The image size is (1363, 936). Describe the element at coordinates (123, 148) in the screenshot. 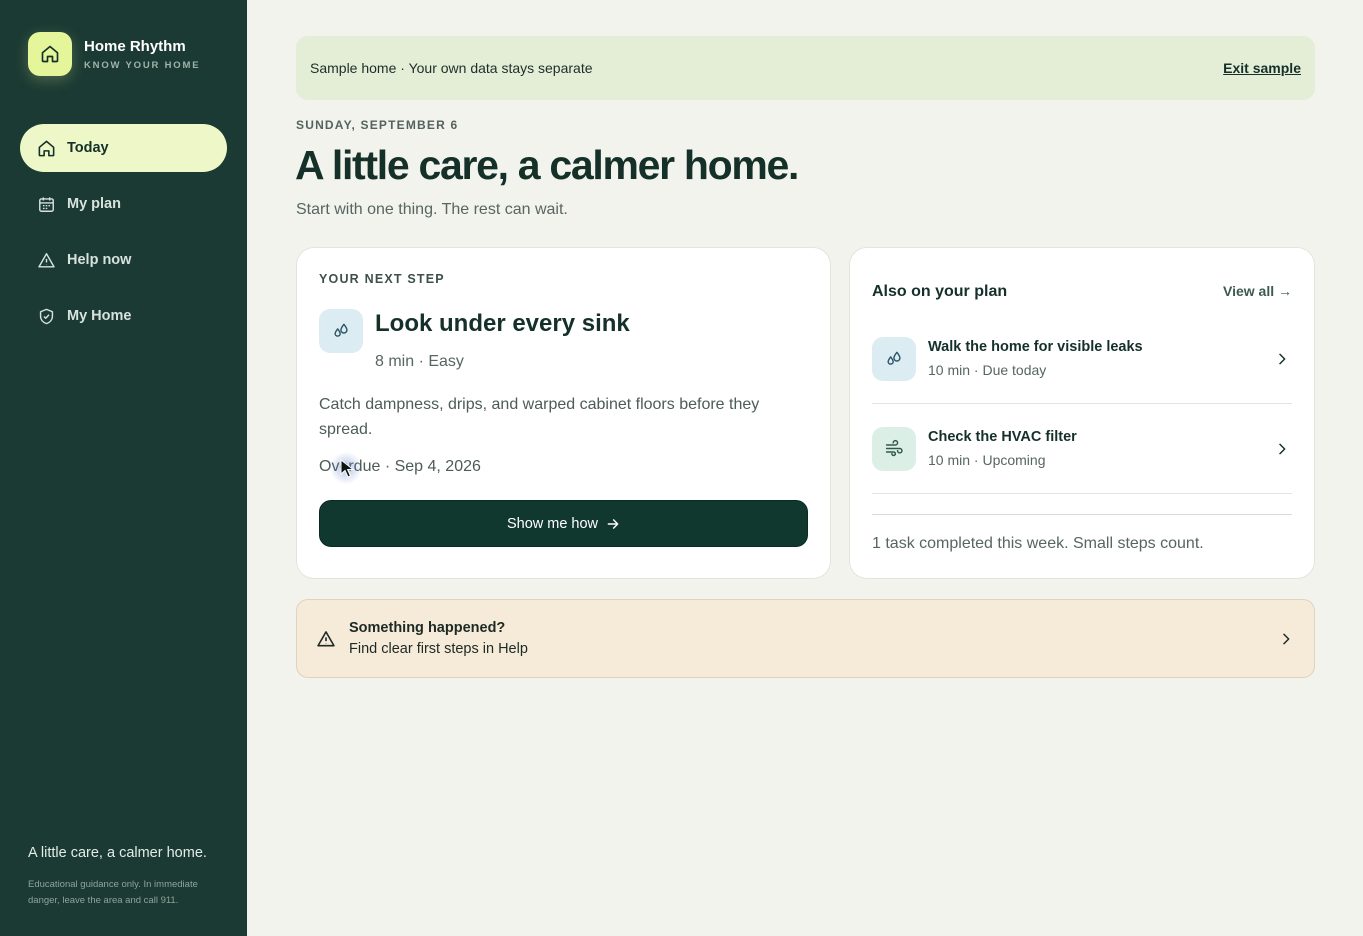

I see `sidebar-item-today: Today` at that location.